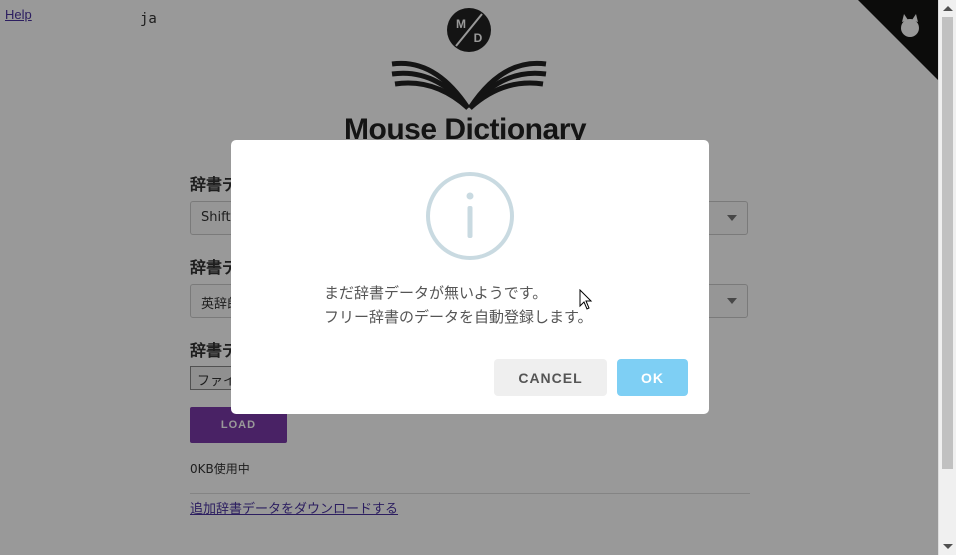  I want to click on dialog-message-line-2: フリー辞書のデータを自動登録します。, so click(458, 317).